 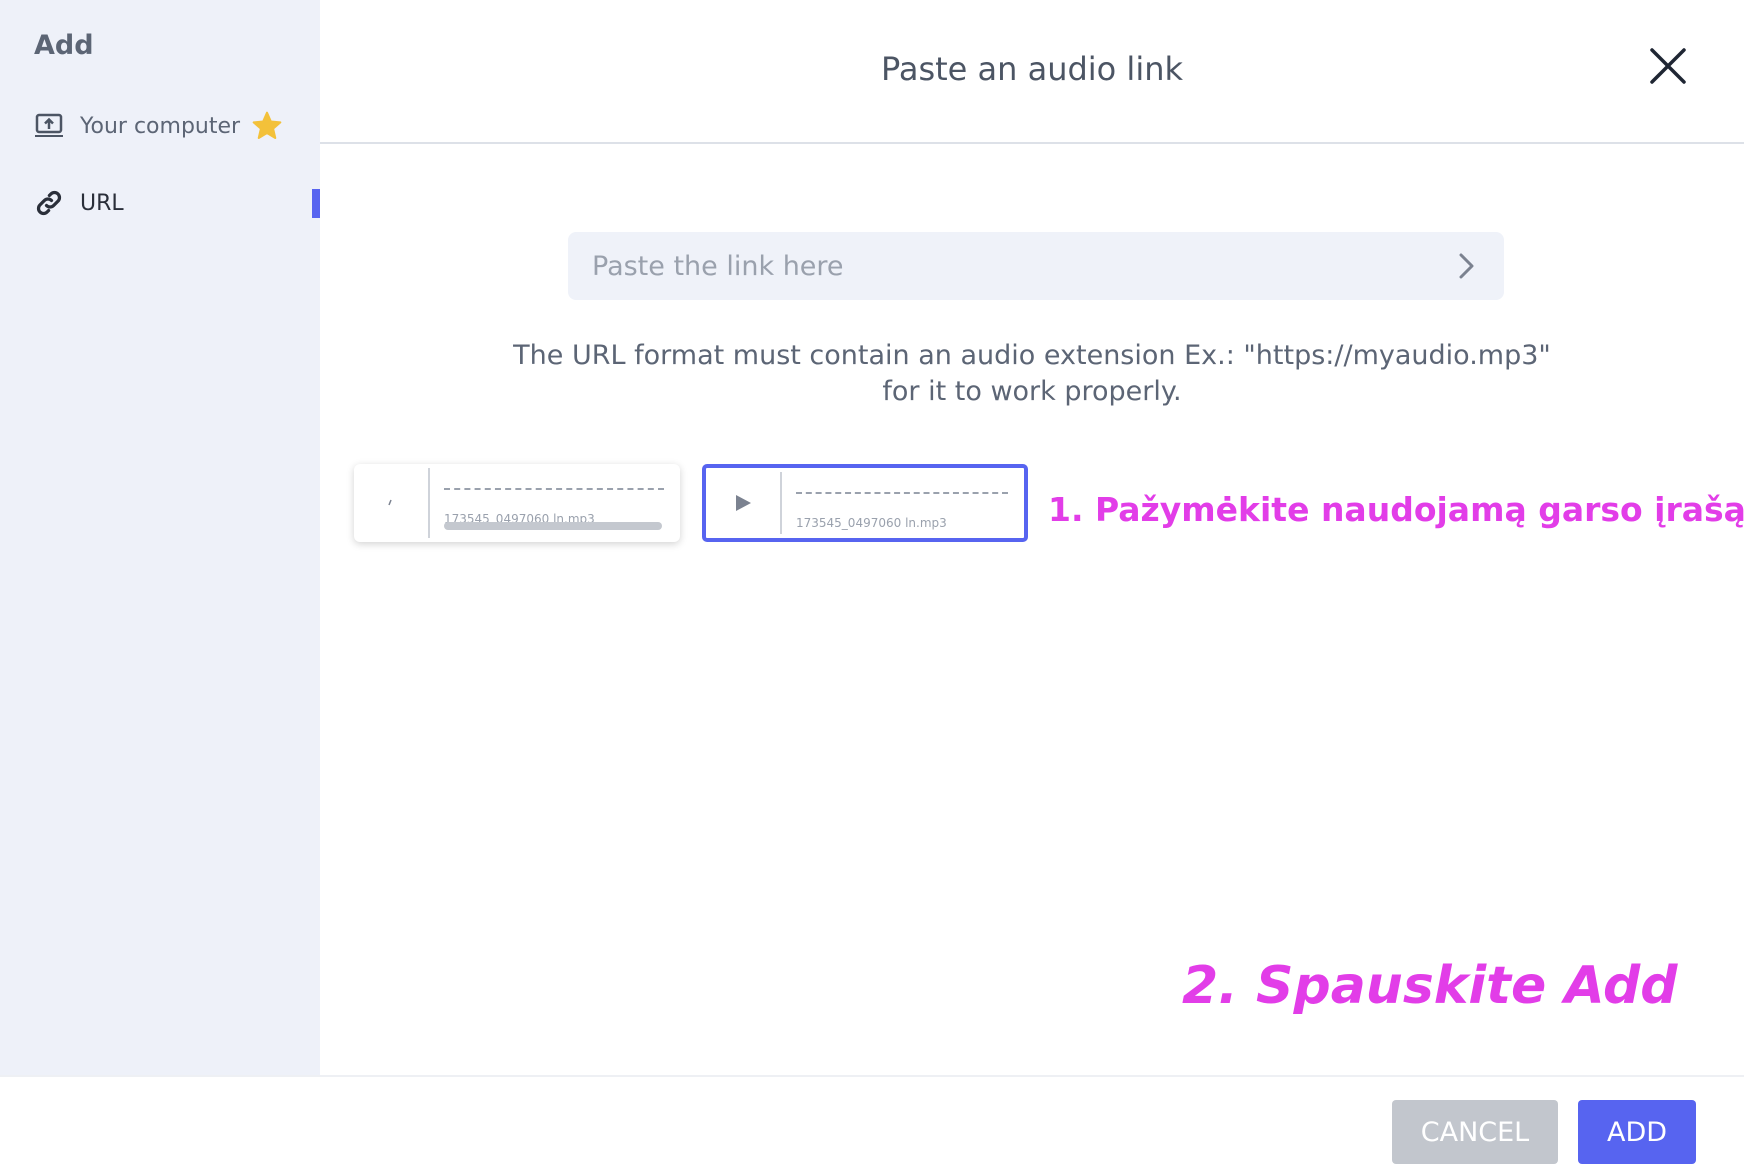 I want to click on star-icon, so click(x=267, y=126).